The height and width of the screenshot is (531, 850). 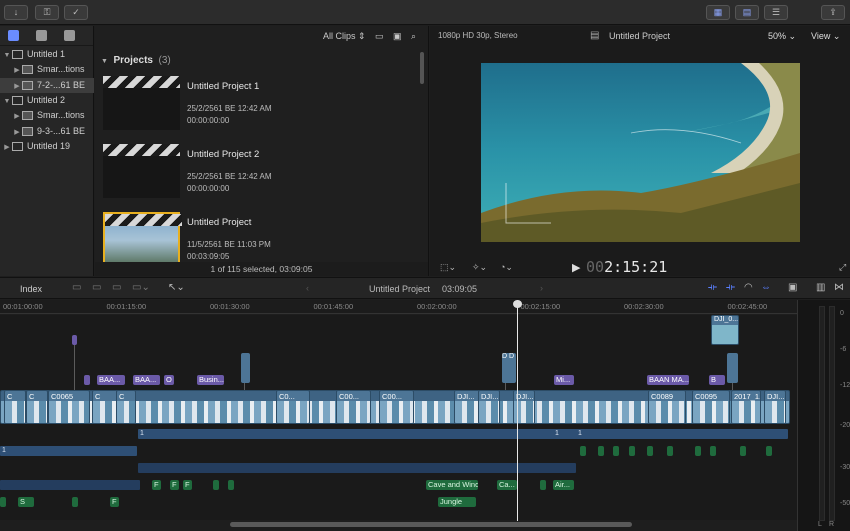 I want to click on skimming-icon: ⟛, so click(x=712, y=287).